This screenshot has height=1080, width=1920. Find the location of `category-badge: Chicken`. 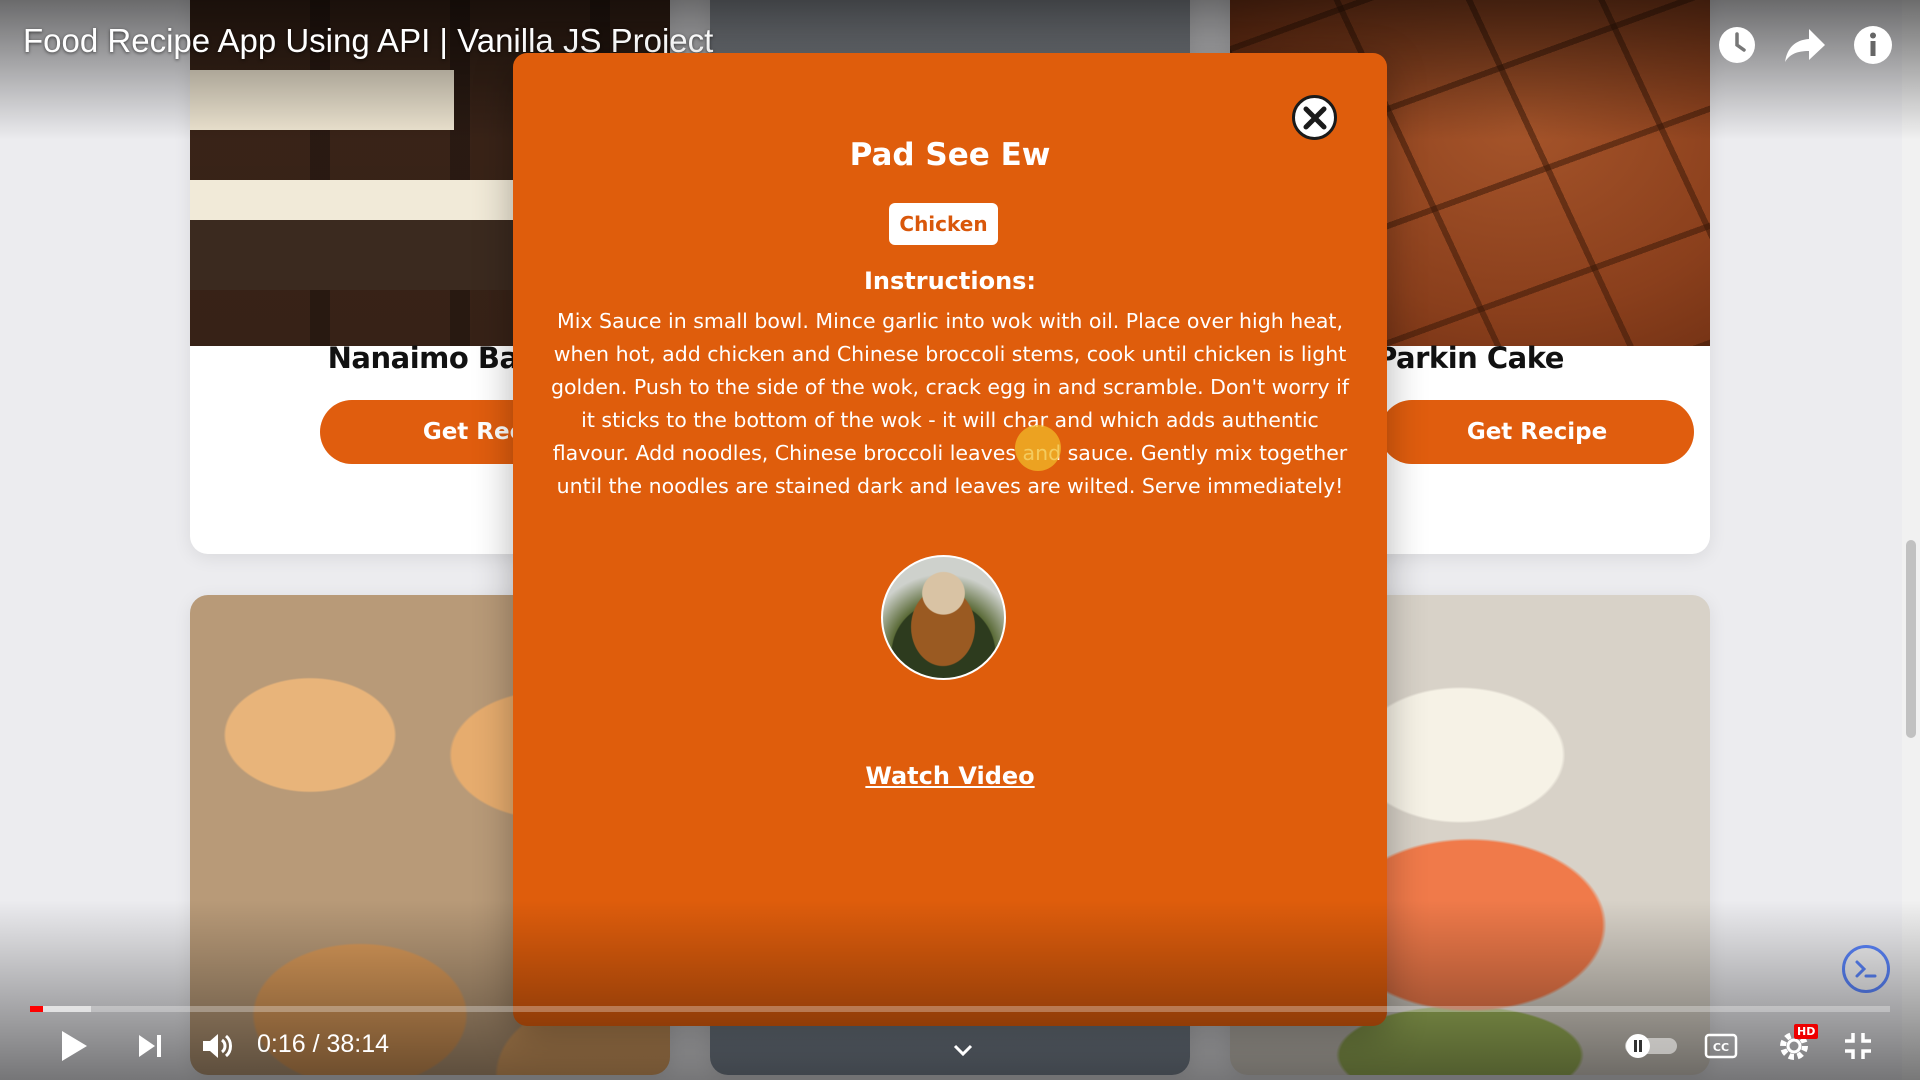

category-badge: Chicken is located at coordinates (943, 224).